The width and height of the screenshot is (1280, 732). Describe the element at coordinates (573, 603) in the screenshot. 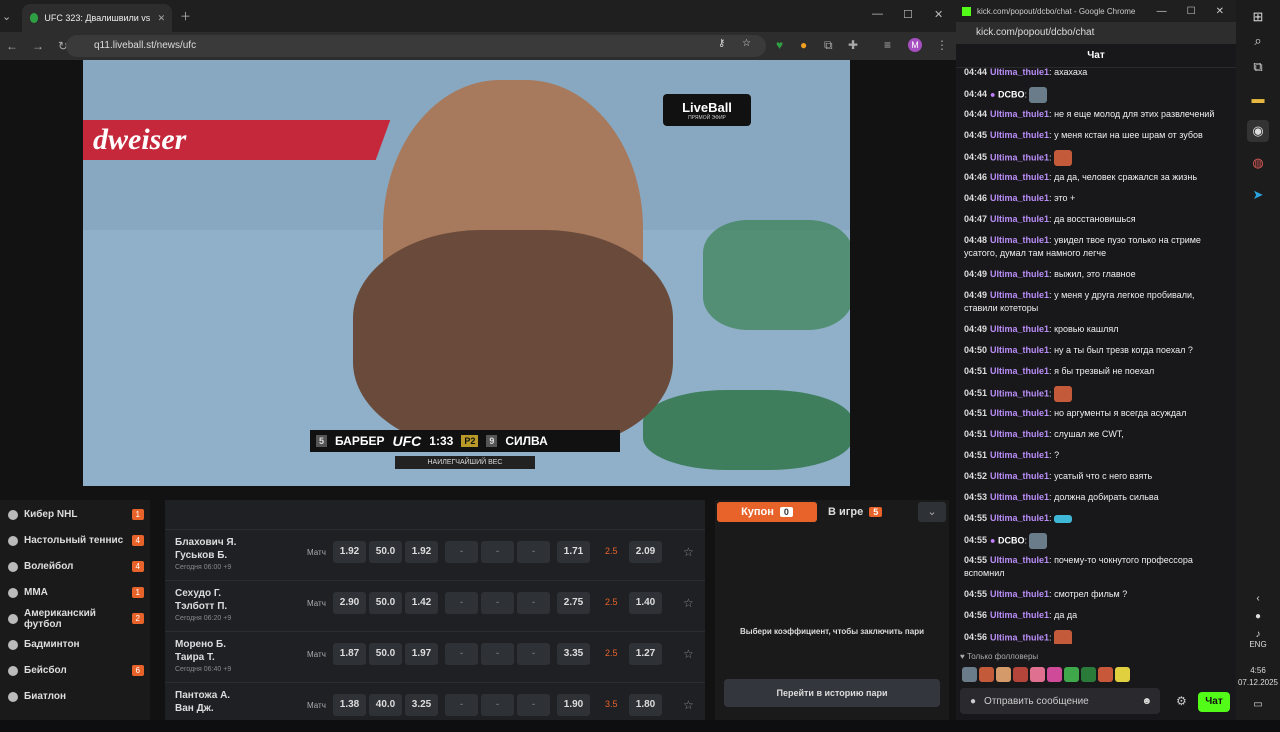

I see `odds-cell: 2.75` at that location.